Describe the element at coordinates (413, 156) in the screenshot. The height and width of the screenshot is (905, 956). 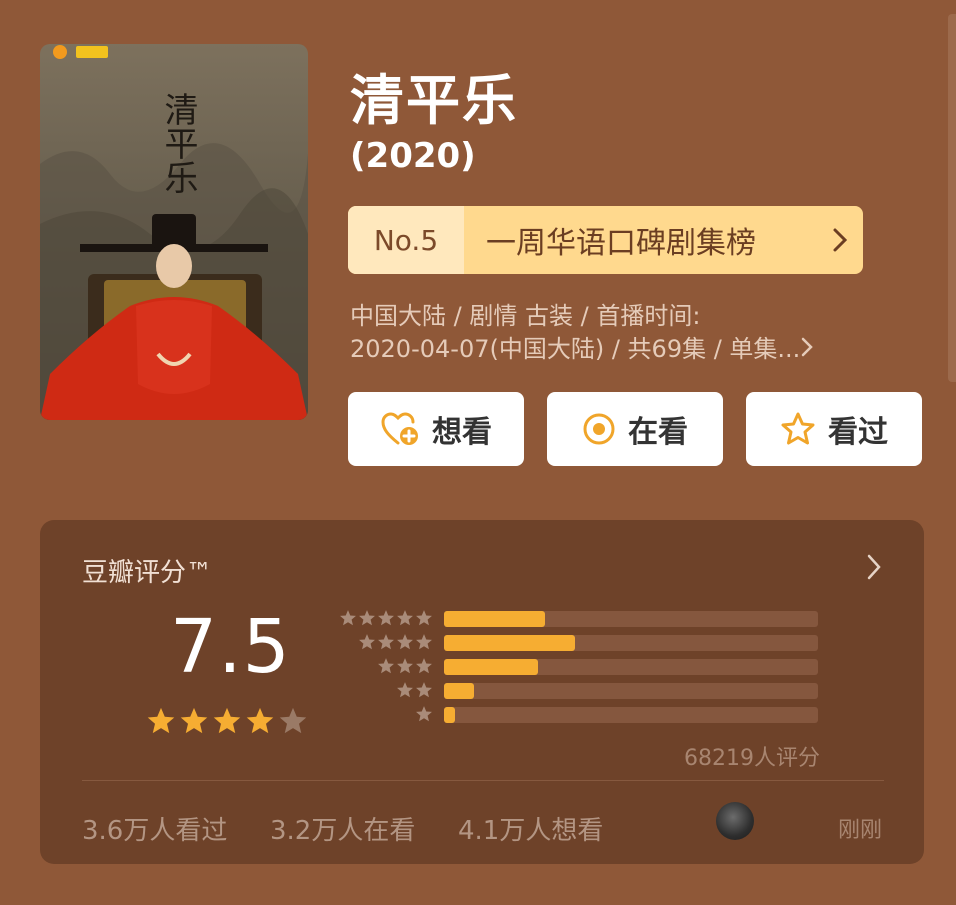
I see `release-year: (2020)` at that location.